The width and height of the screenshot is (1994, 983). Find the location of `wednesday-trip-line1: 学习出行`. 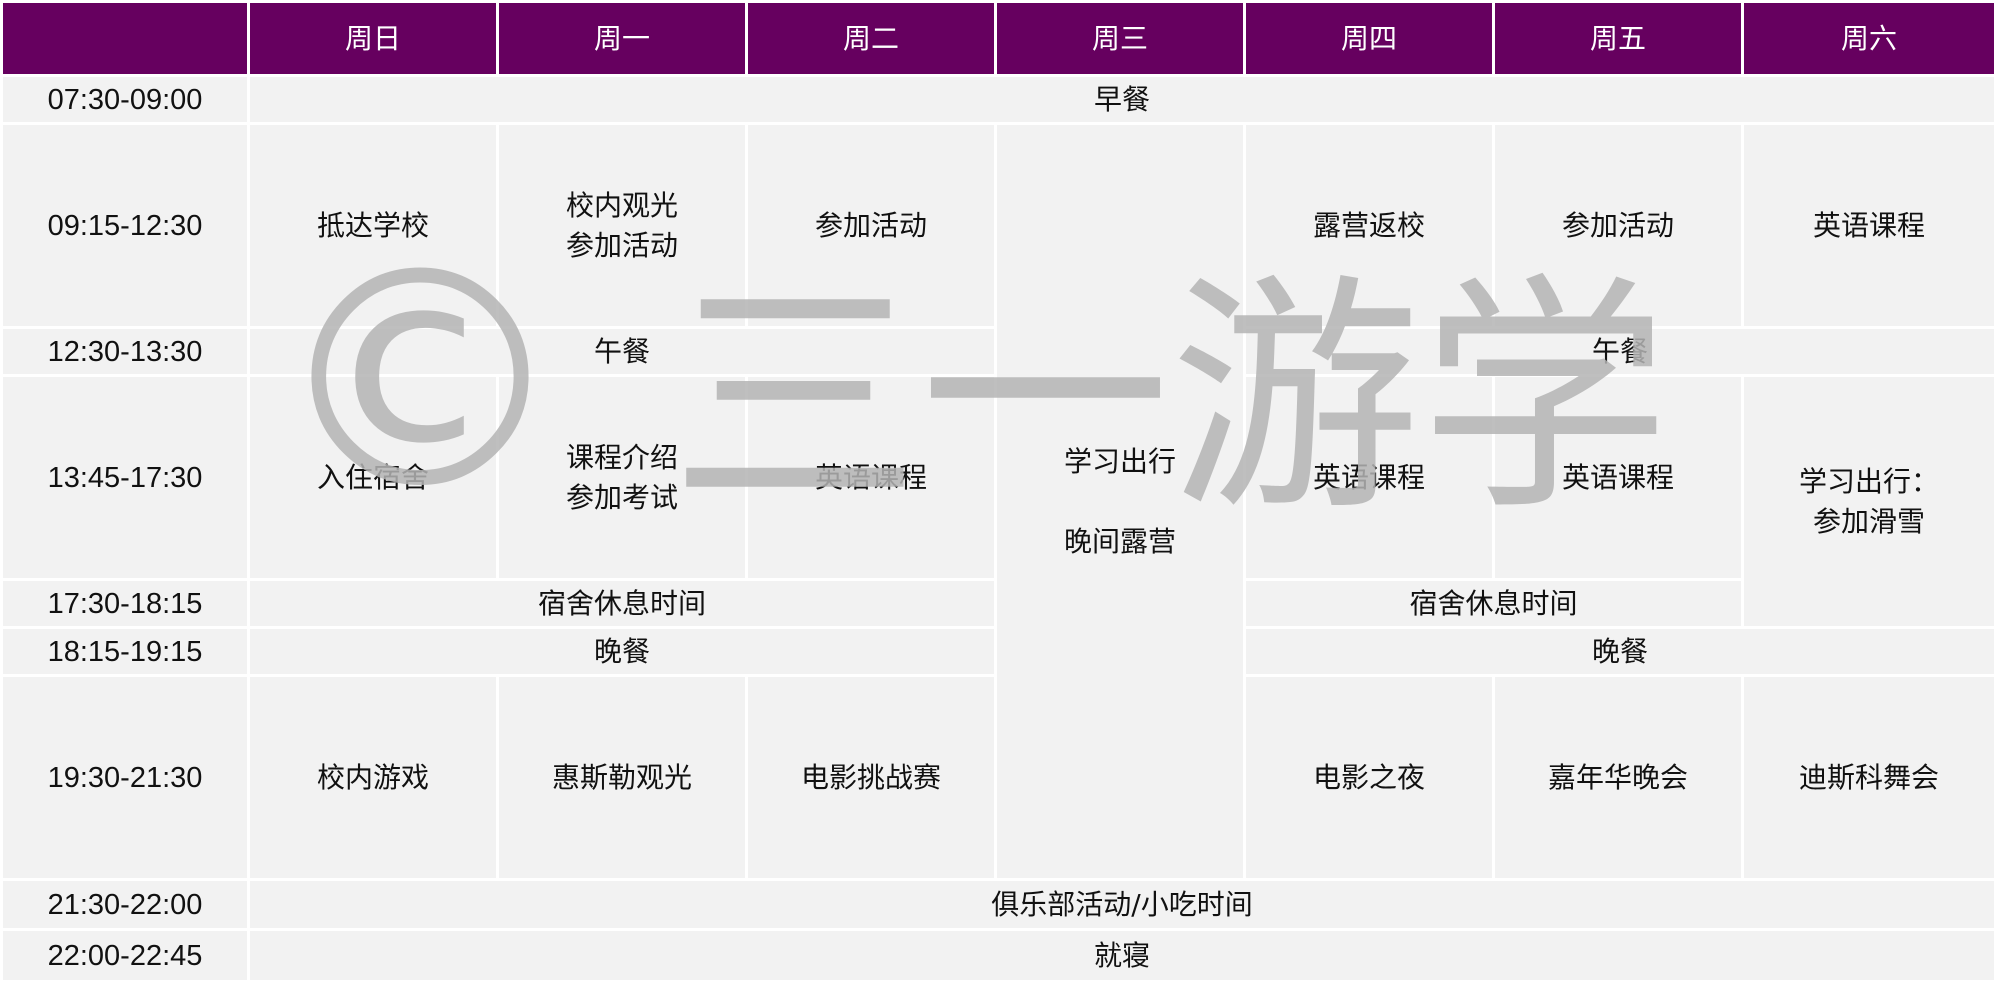

wednesday-trip-line1: 学习出行 is located at coordinates (1120, 461).